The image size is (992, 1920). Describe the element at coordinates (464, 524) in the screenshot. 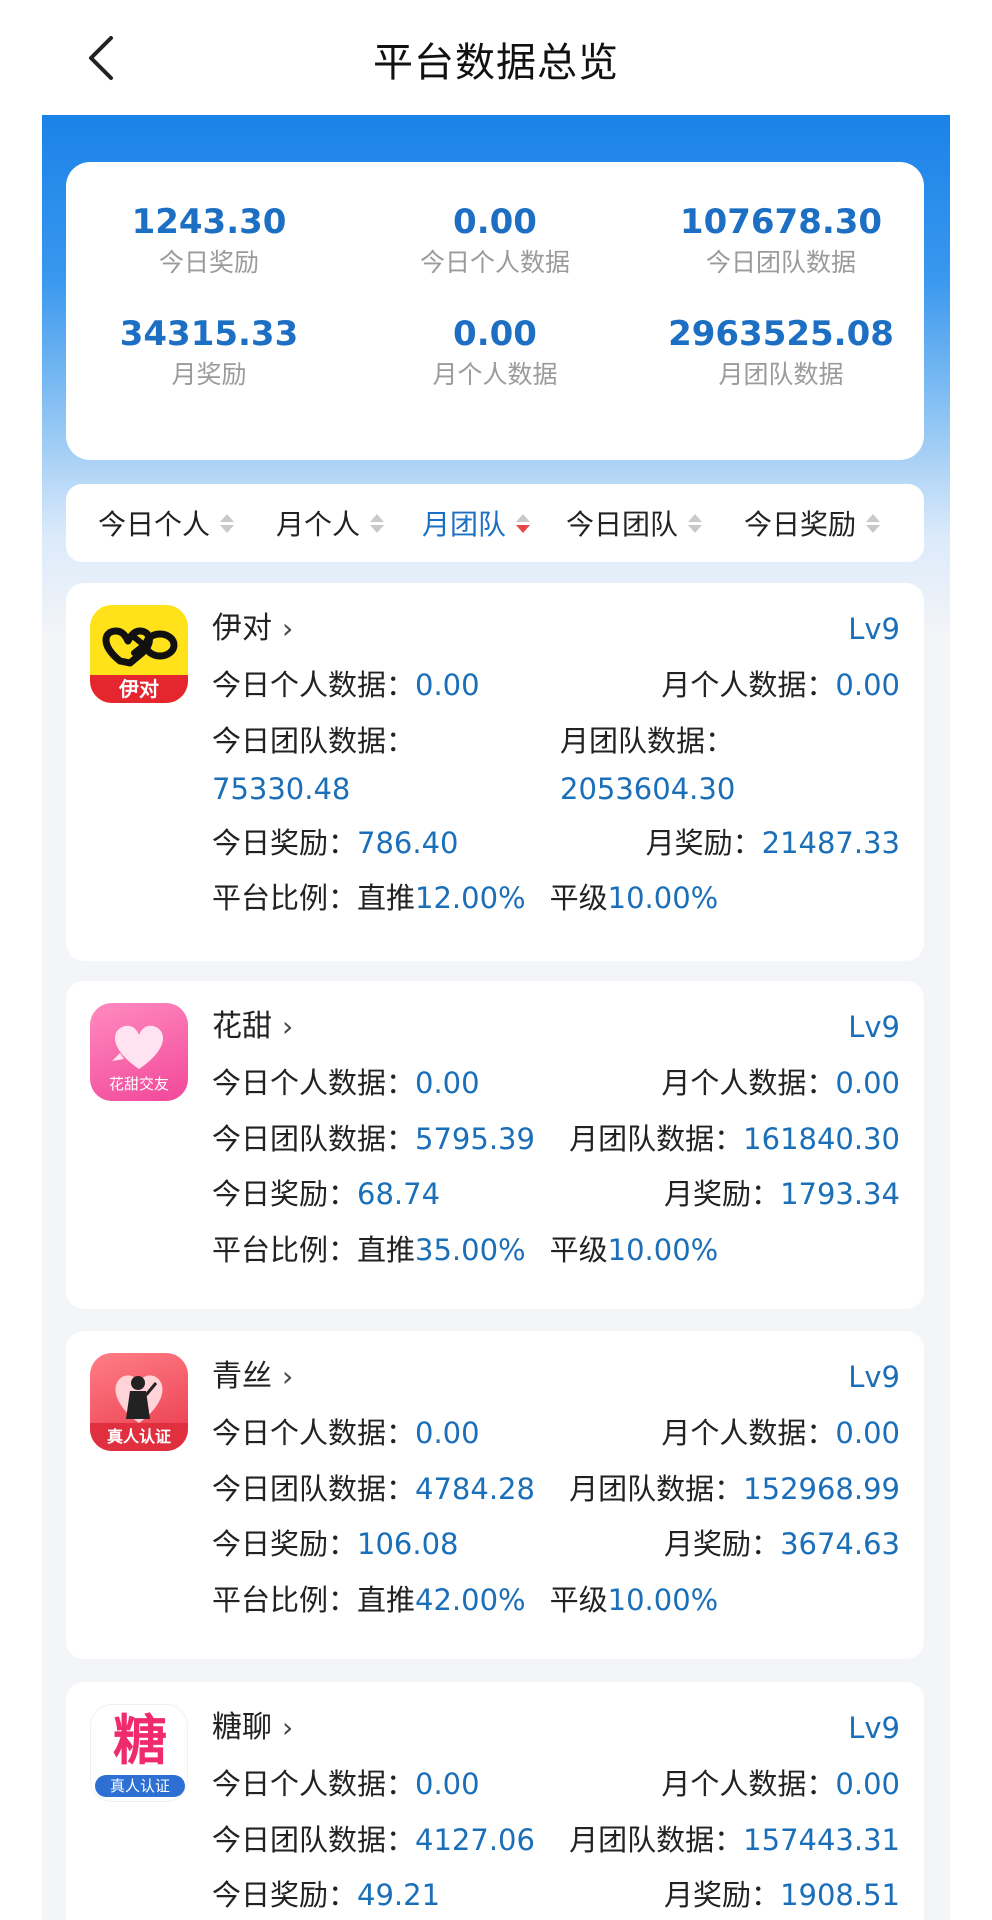

I see `sort-label: 月团队` at that location.